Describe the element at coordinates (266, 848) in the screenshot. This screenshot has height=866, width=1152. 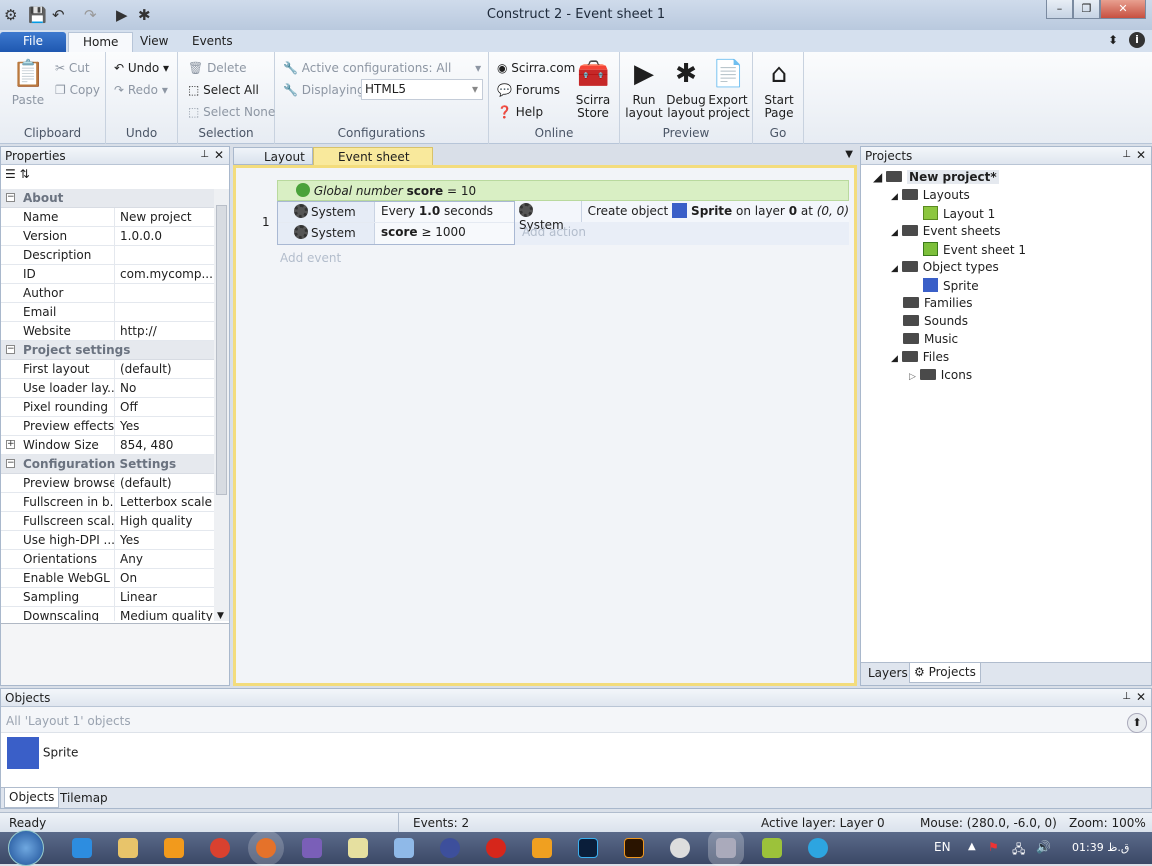
I see `firefox-icon` at that location.